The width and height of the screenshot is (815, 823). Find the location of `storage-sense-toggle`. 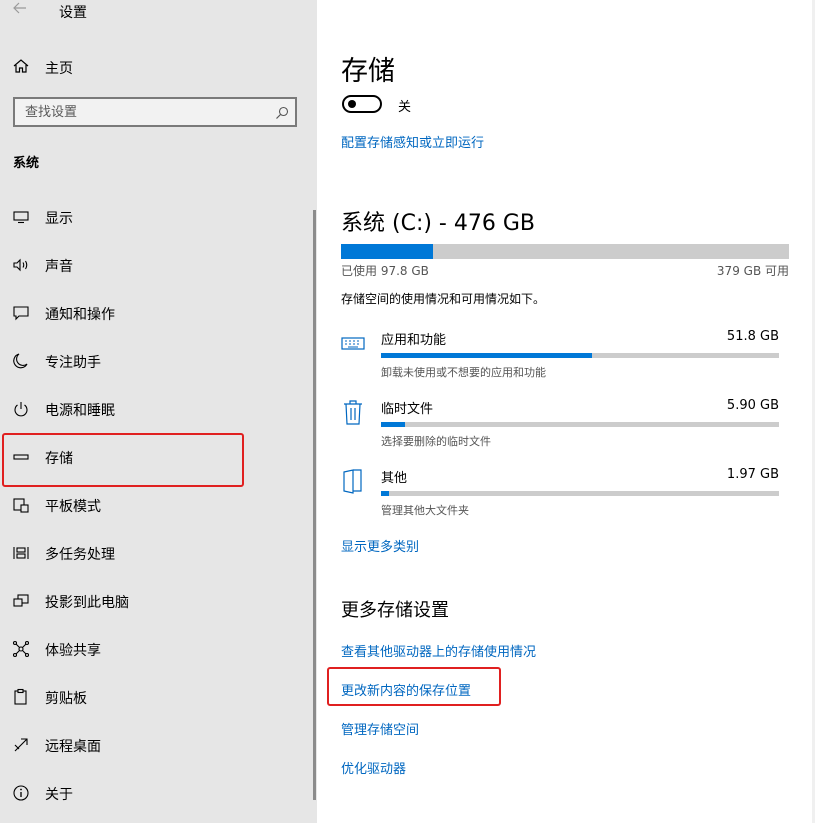

storage-sense-toggle is located at coordinates (362, 104).